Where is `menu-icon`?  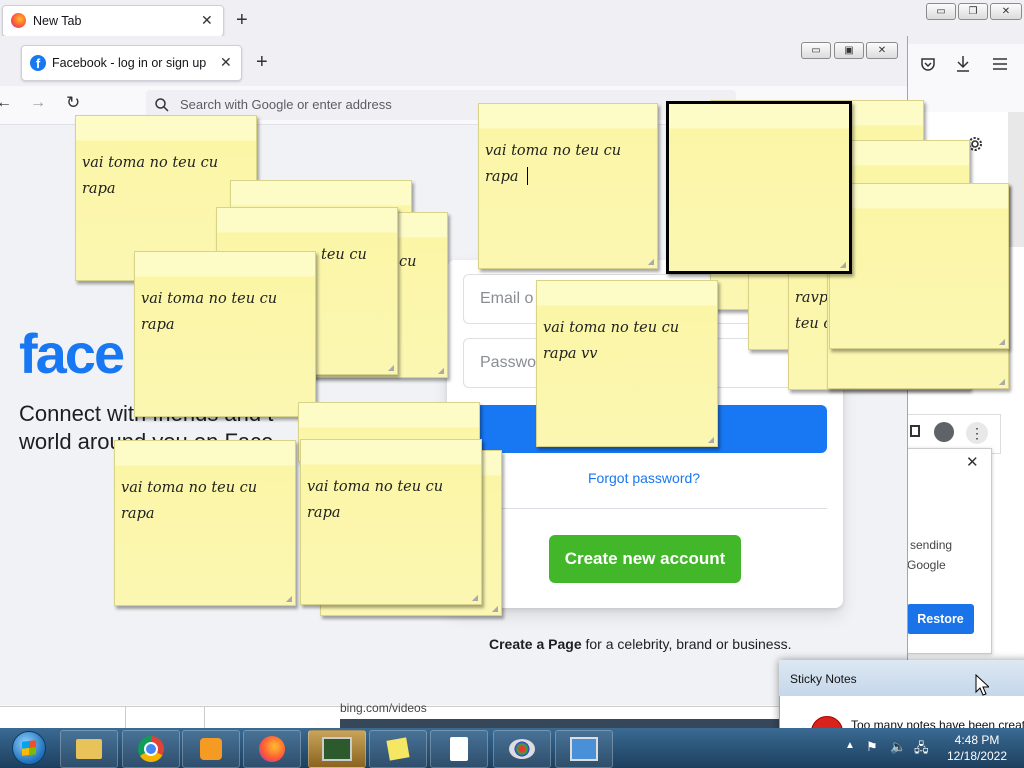 menu-icon is located at coordinates (1000, 64).